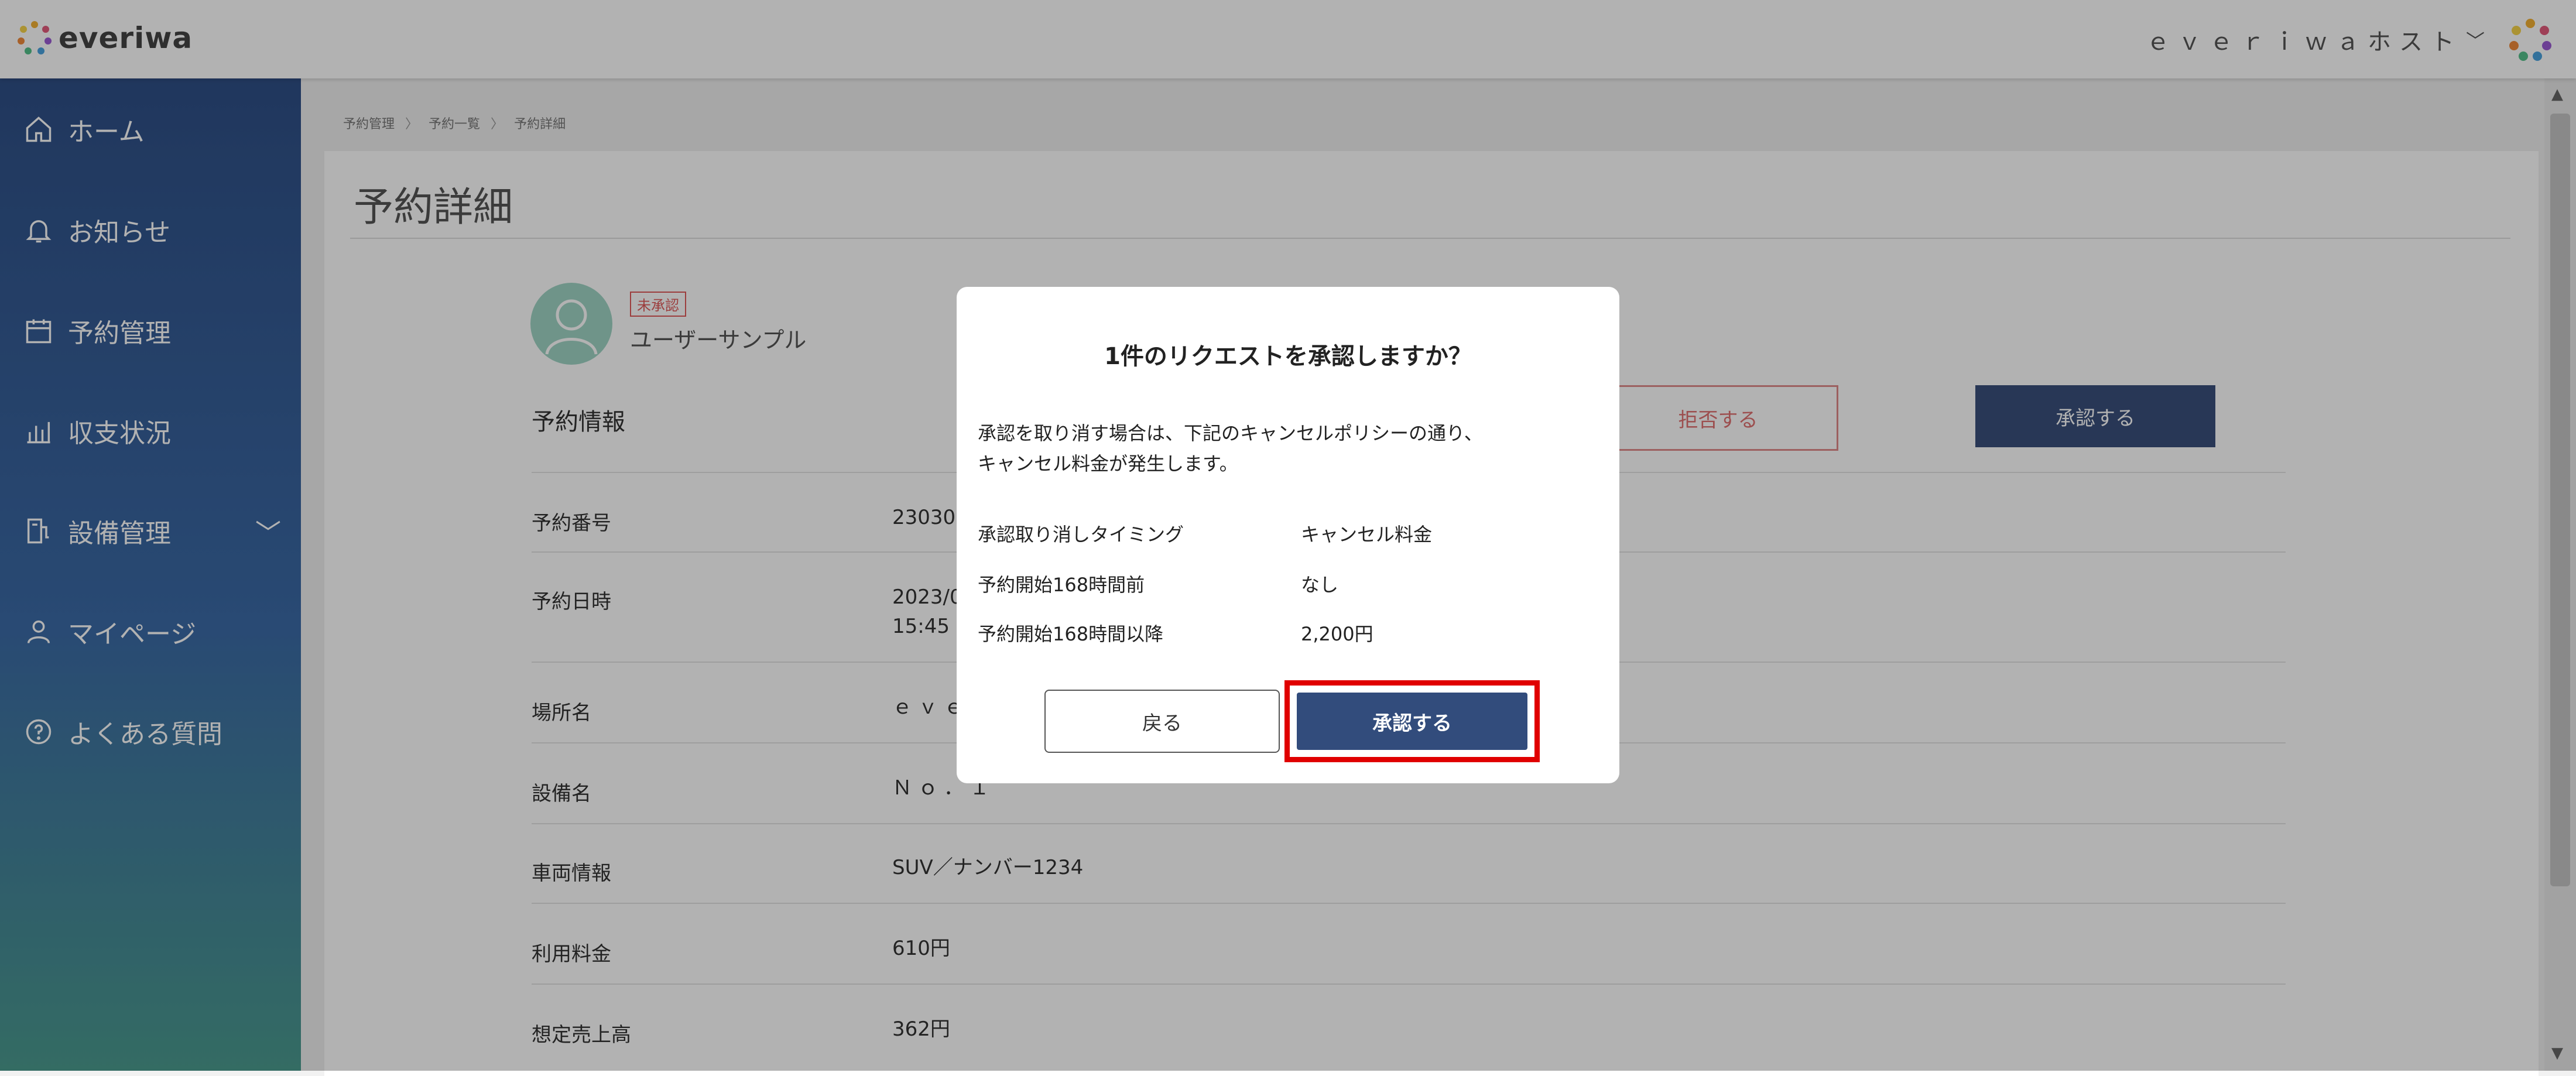  What do you see at coordinates (1081, 534) in the screenshot?
I see `policy-header-timing: 承認取り消しタイミング` at bounding box center [1081, 534].